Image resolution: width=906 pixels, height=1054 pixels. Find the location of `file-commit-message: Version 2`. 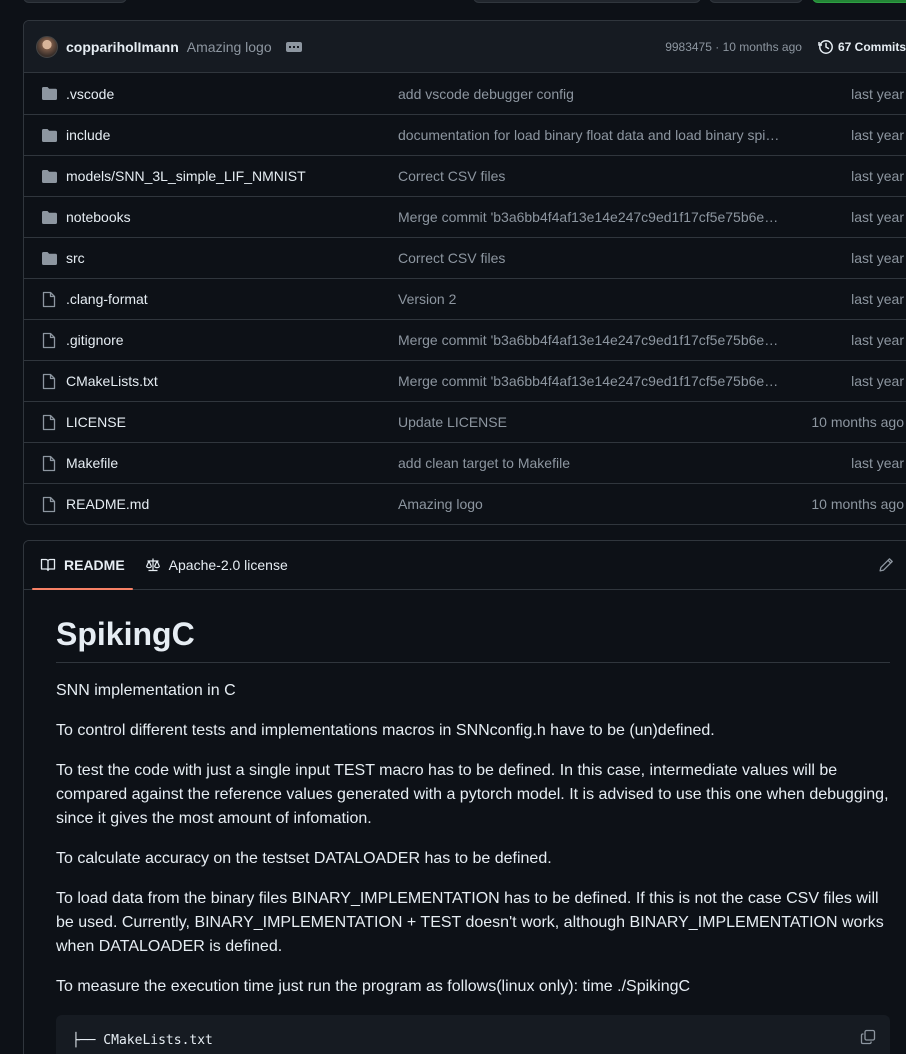

file-commit-message: Version 2 is located at coordinates (591, 299).